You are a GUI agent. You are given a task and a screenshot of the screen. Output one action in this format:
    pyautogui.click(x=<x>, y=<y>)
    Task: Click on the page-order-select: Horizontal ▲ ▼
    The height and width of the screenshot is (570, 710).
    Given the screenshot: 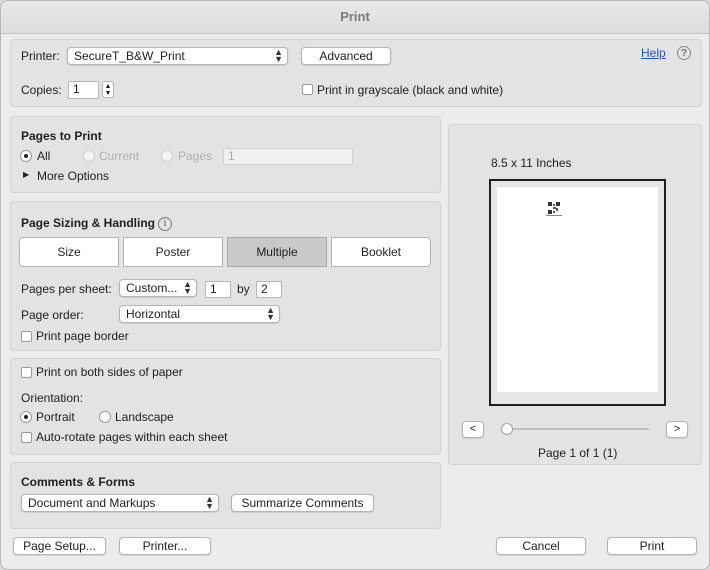 What is the action you would take?
    pyautogui.click(x=199, y=314)
    